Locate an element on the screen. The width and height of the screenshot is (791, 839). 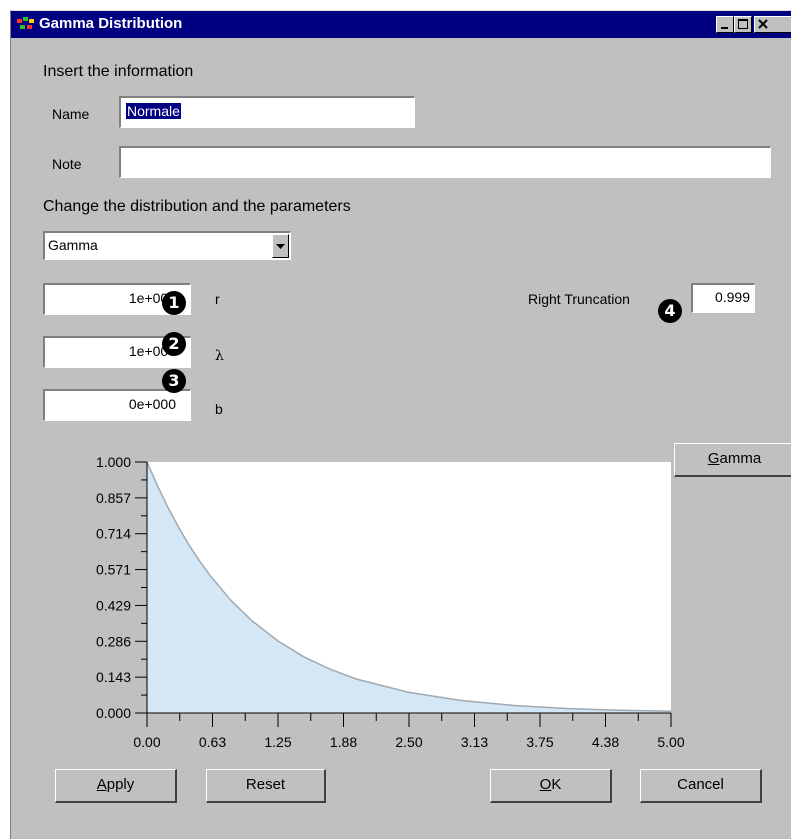
maximize-button is located at coordinates (743, 24).